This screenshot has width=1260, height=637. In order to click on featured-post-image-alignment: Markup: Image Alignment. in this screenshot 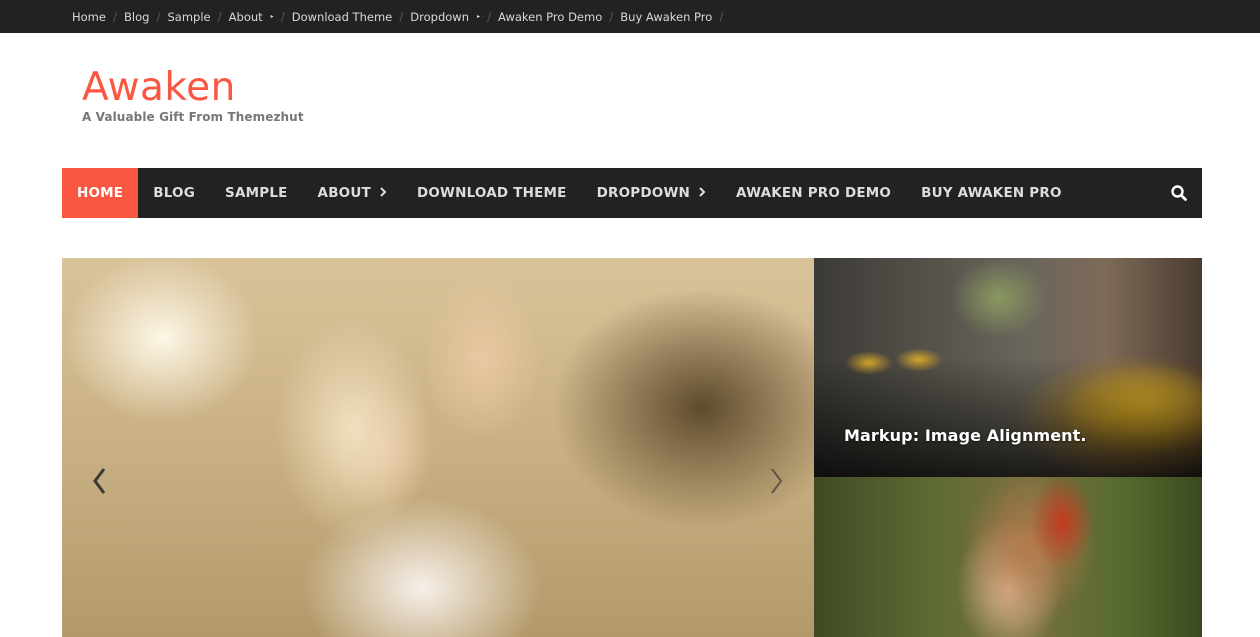, I will do `click(1008, 367)`.